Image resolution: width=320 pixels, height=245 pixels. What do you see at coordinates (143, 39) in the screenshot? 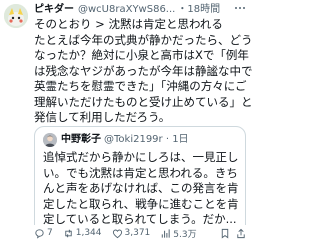
I see `tweet-body-line: たとえば今年の式典が静かだったら、どう` at bounding box center [143, 39].